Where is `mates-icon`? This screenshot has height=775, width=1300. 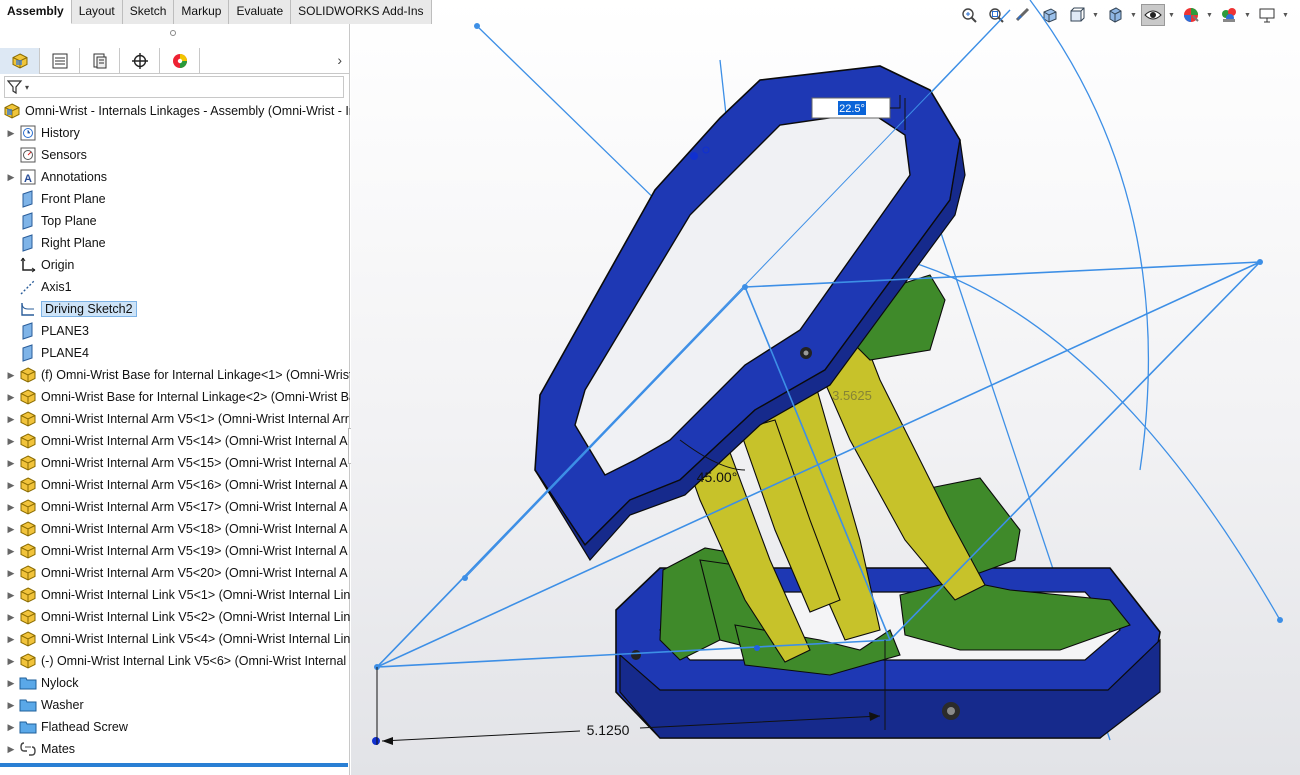
mates-icon is located at coordinates (28, 749).